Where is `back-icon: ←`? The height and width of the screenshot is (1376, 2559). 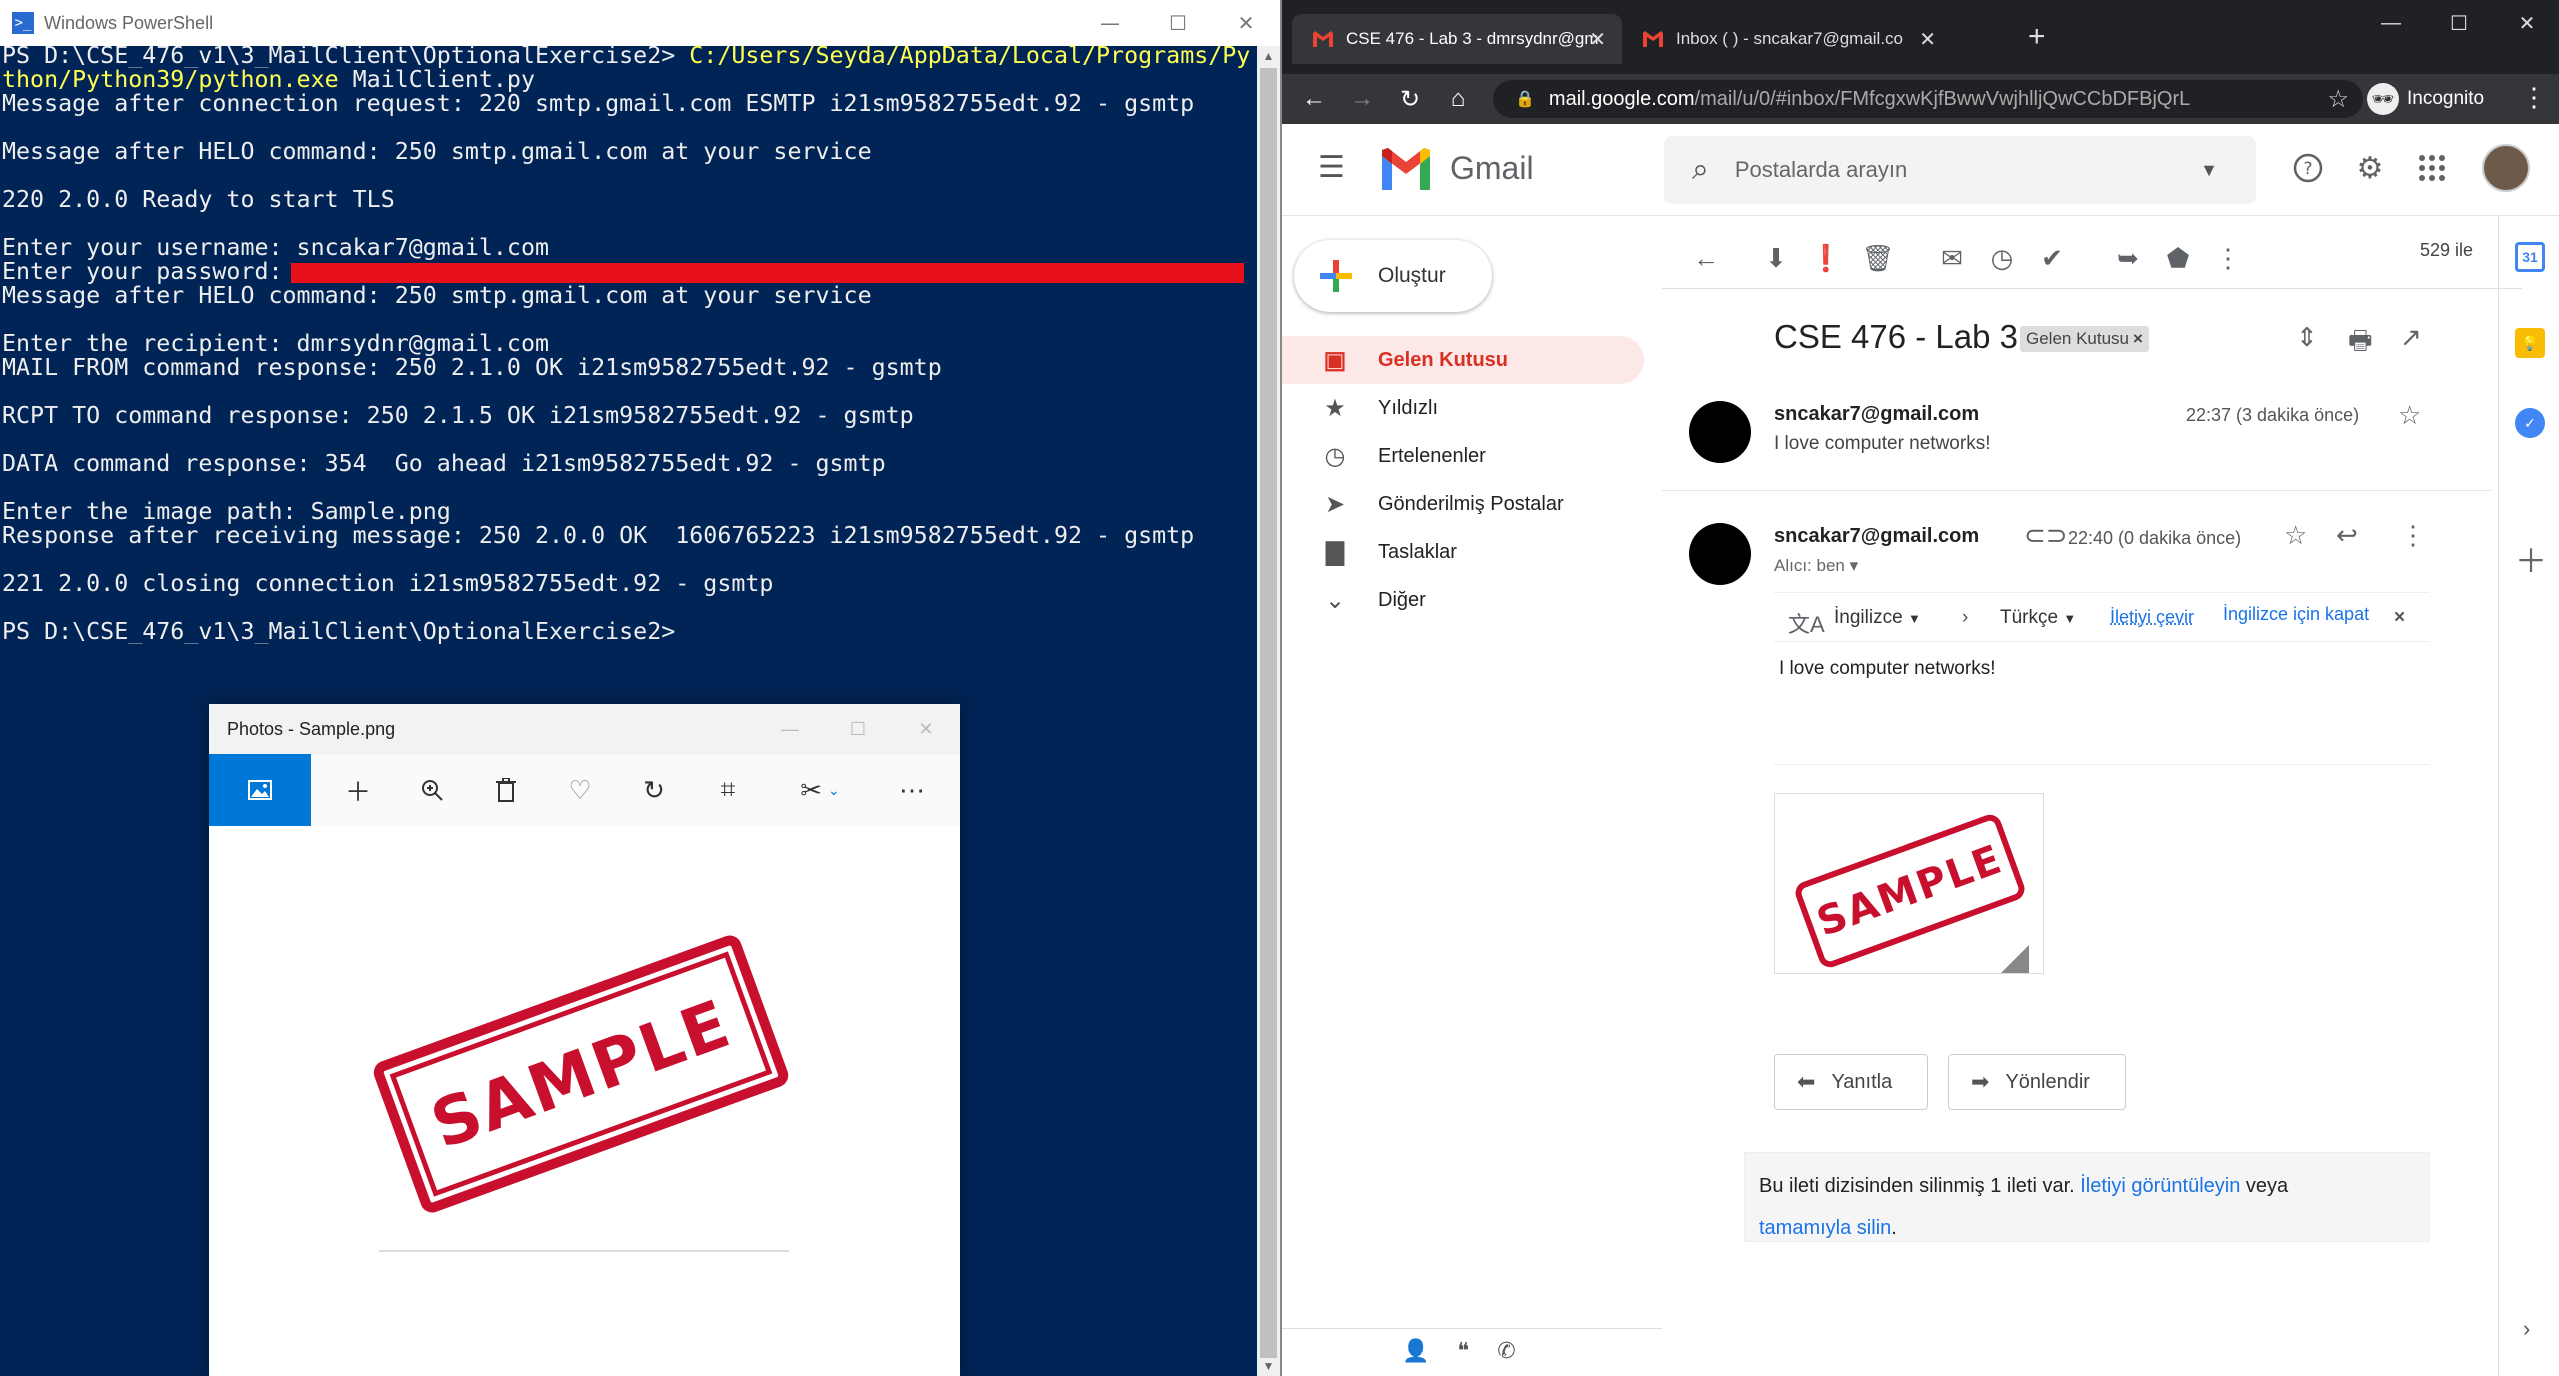
back-icon: ← is located at coordinates (1314, 99).